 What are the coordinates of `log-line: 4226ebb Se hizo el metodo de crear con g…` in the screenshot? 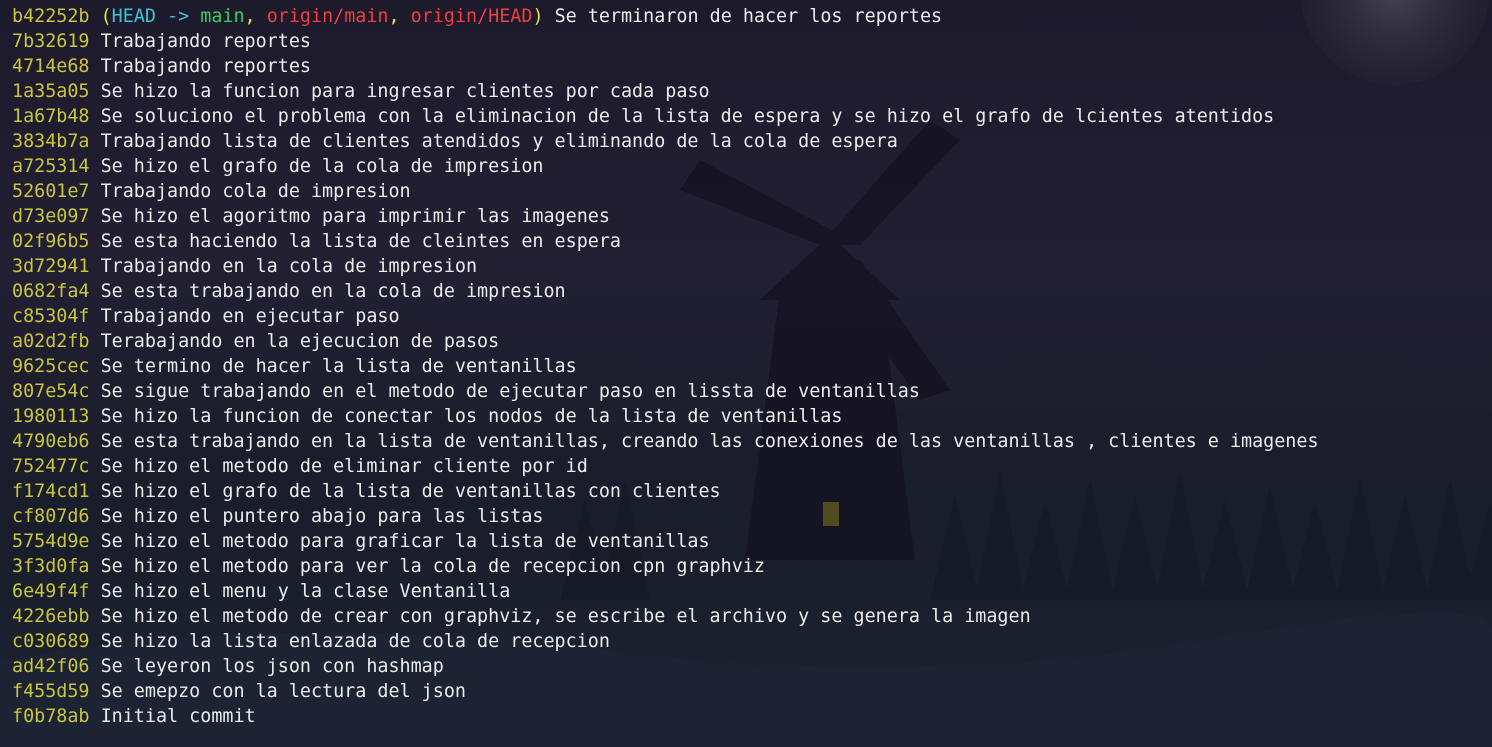 It's located at (752, 616).